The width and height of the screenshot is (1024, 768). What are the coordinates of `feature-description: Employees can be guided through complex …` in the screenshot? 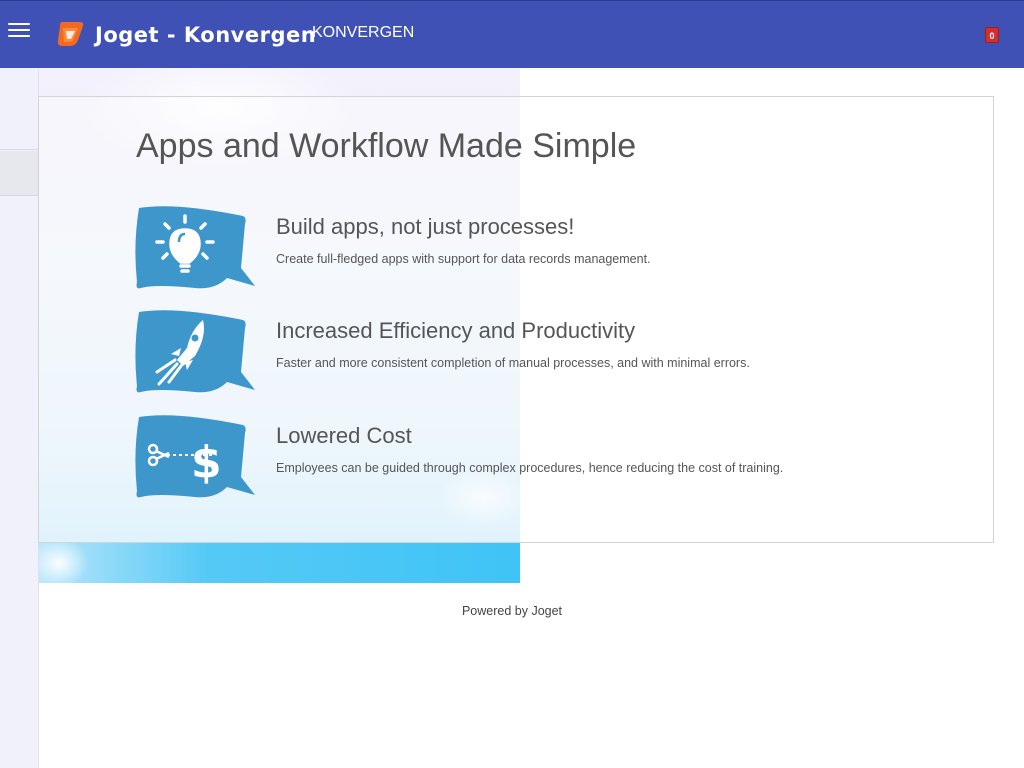 It's located at (530, 468).